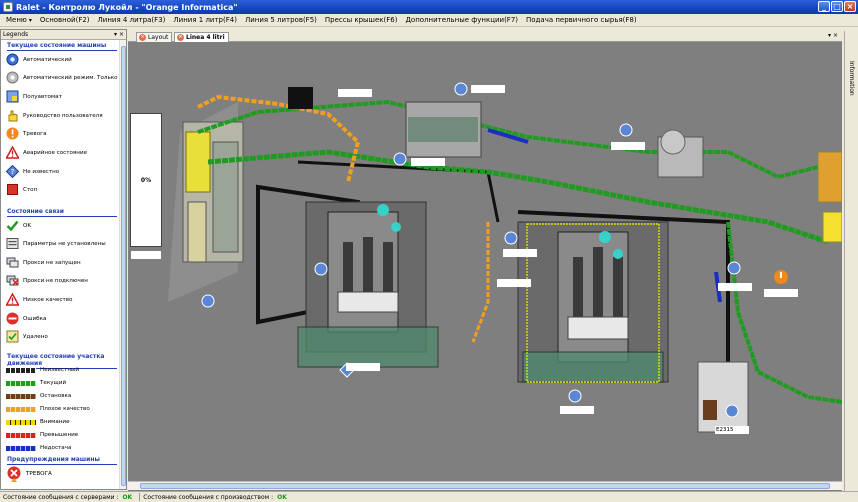 The height and width of the screenshot is (502, 858). What do you see at coordinates (65, 409) in the screenshot?
I see `legend-label: Плохое качество` at bounding box center [65, 409].